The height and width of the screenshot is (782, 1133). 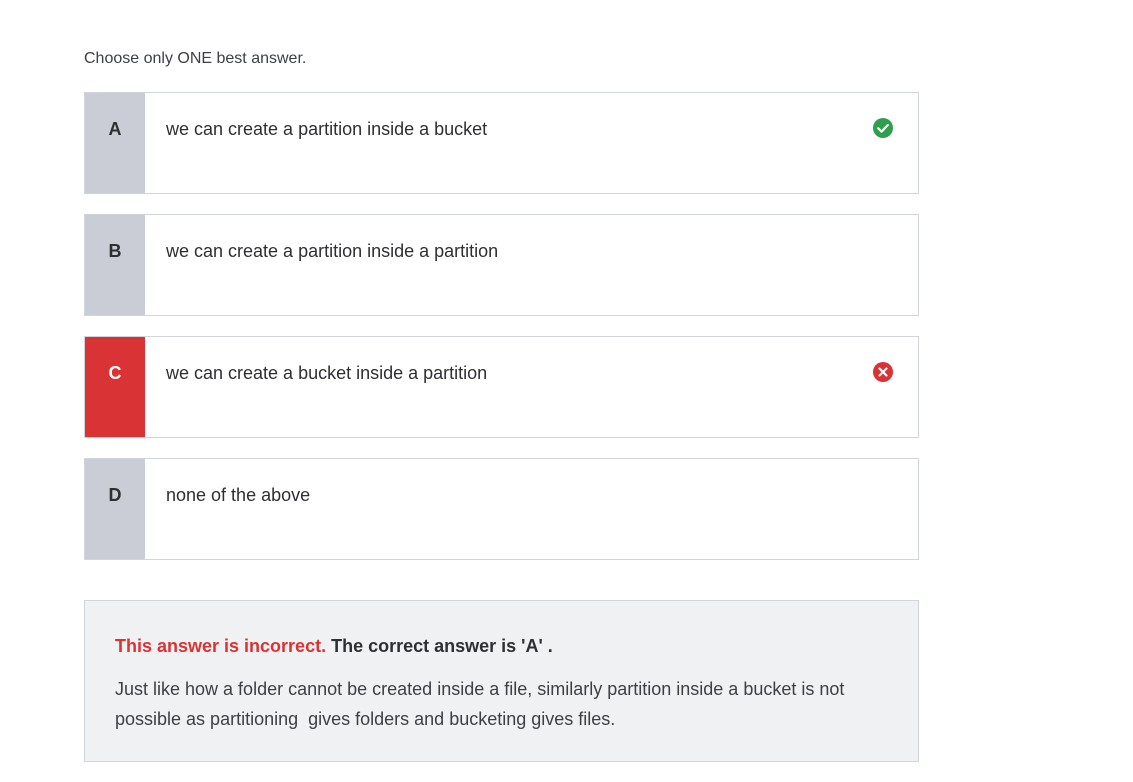 What do you see at coordinates (115, 265) in the screenshot?
I see `option-letter: B` at bounding box center [115, 265].